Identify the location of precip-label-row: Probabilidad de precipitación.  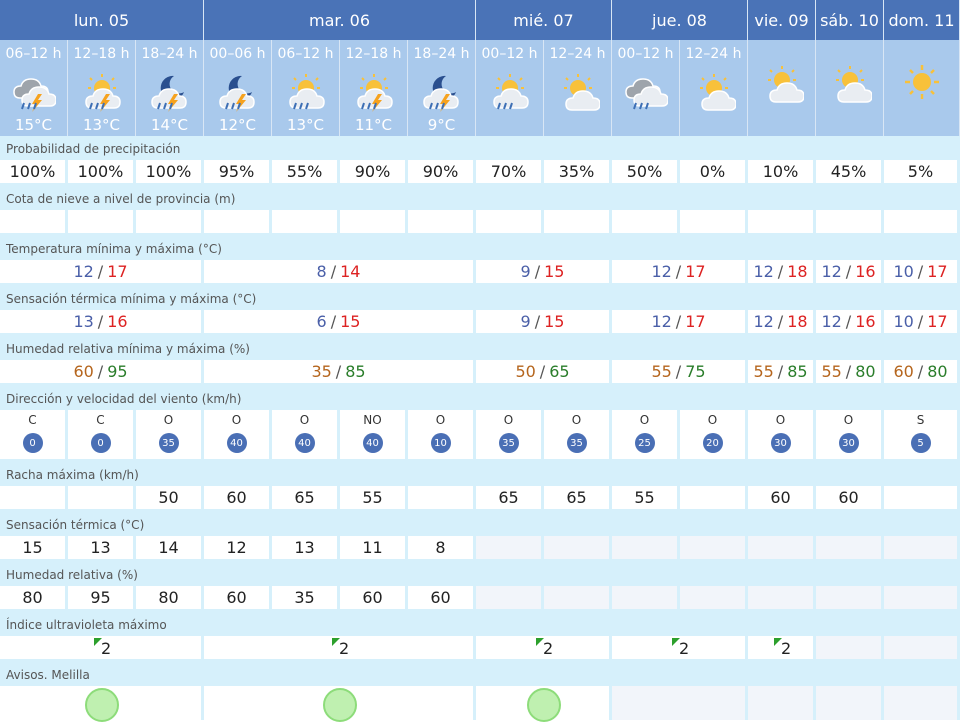
(480, 148).